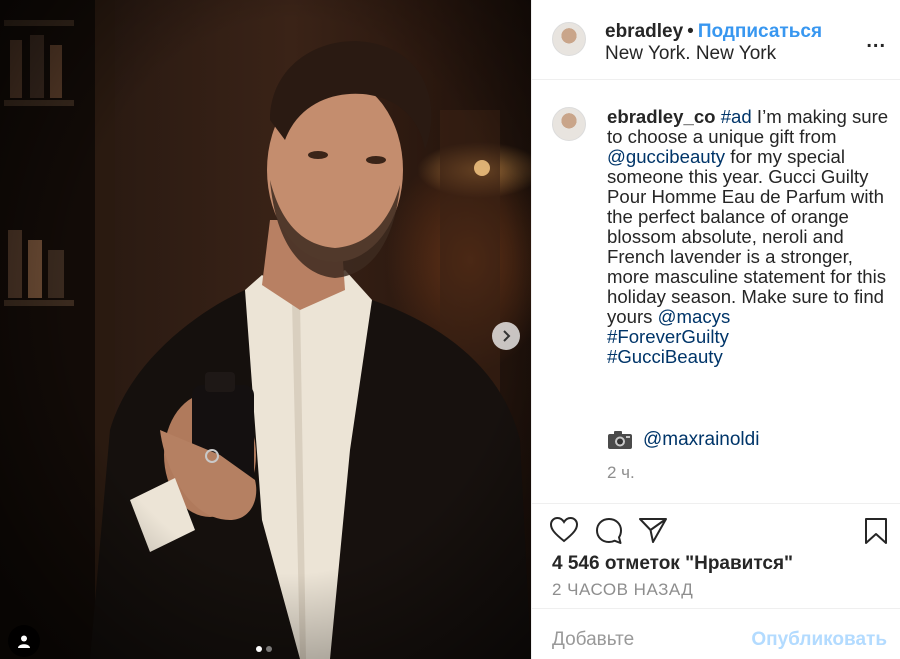  Describe the element at coordinates (760, 31) in the screenshot. I see `follow-button: Подписаться` at that location.